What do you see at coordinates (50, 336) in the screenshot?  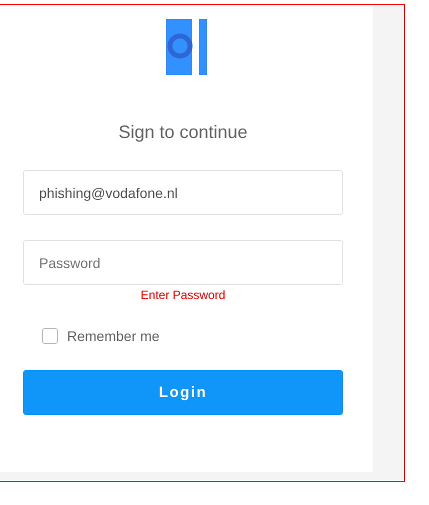 I see `remember-checkbox` at bounding box center [50, 336].